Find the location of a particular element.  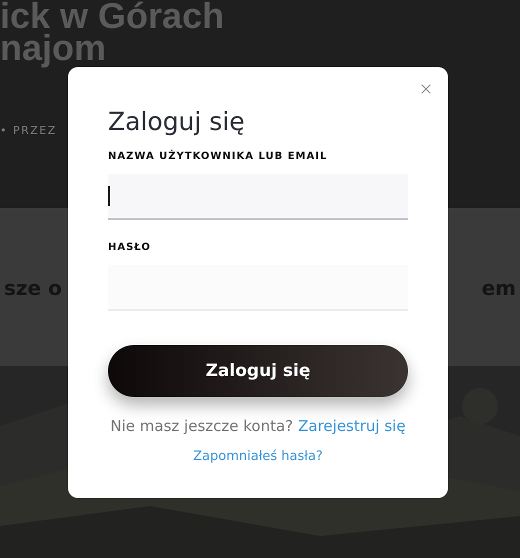

signup-link: Zarejestruj się is located at coordinates (352, 426).